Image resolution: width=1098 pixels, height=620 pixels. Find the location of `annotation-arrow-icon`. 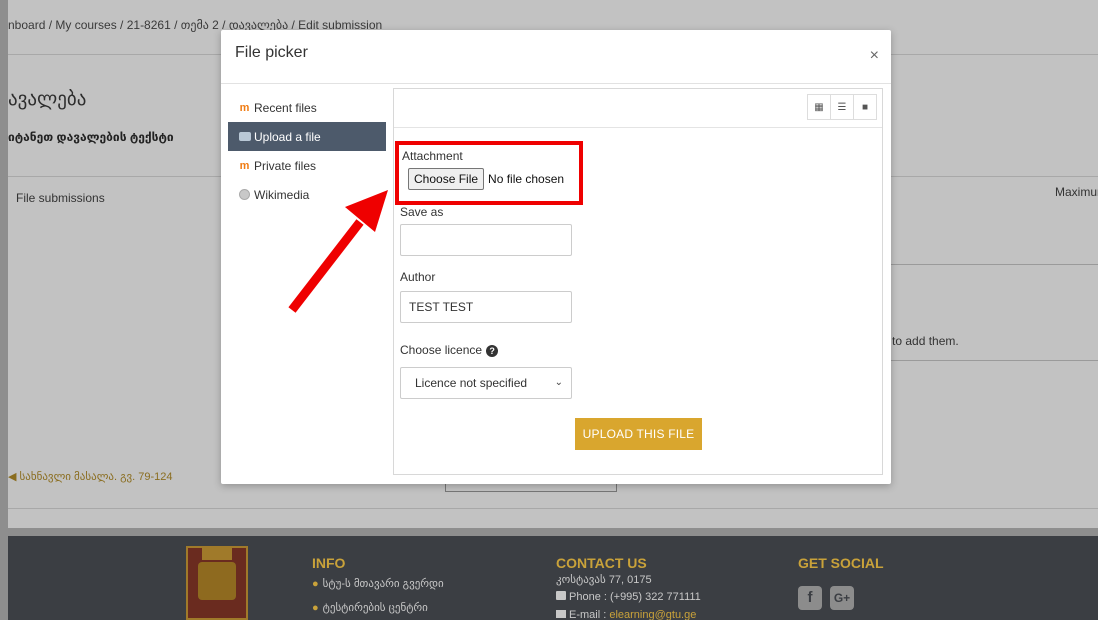

annotation-arrow-icon is located at coordinates (338, 251).